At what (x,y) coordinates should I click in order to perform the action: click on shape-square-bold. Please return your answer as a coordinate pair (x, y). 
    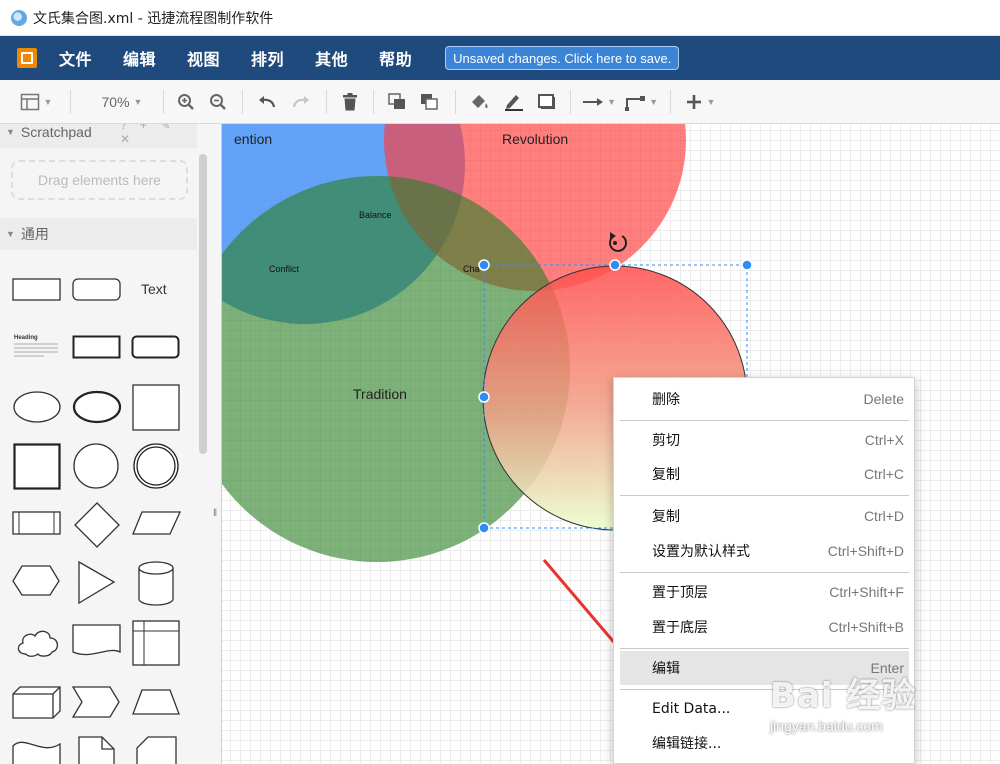
    Looking at the image, I should click on (38, 469).